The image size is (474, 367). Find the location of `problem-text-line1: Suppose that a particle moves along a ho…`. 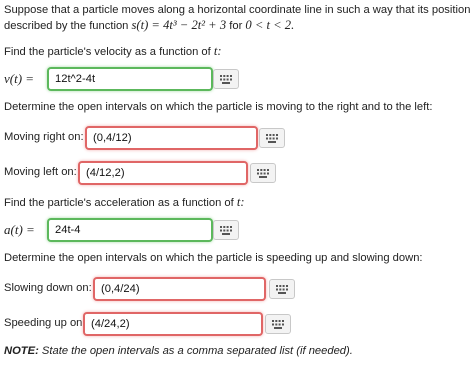

problem-text-line1: Suppose that a particle moves along a ho… is located at coordinates (239, 10).